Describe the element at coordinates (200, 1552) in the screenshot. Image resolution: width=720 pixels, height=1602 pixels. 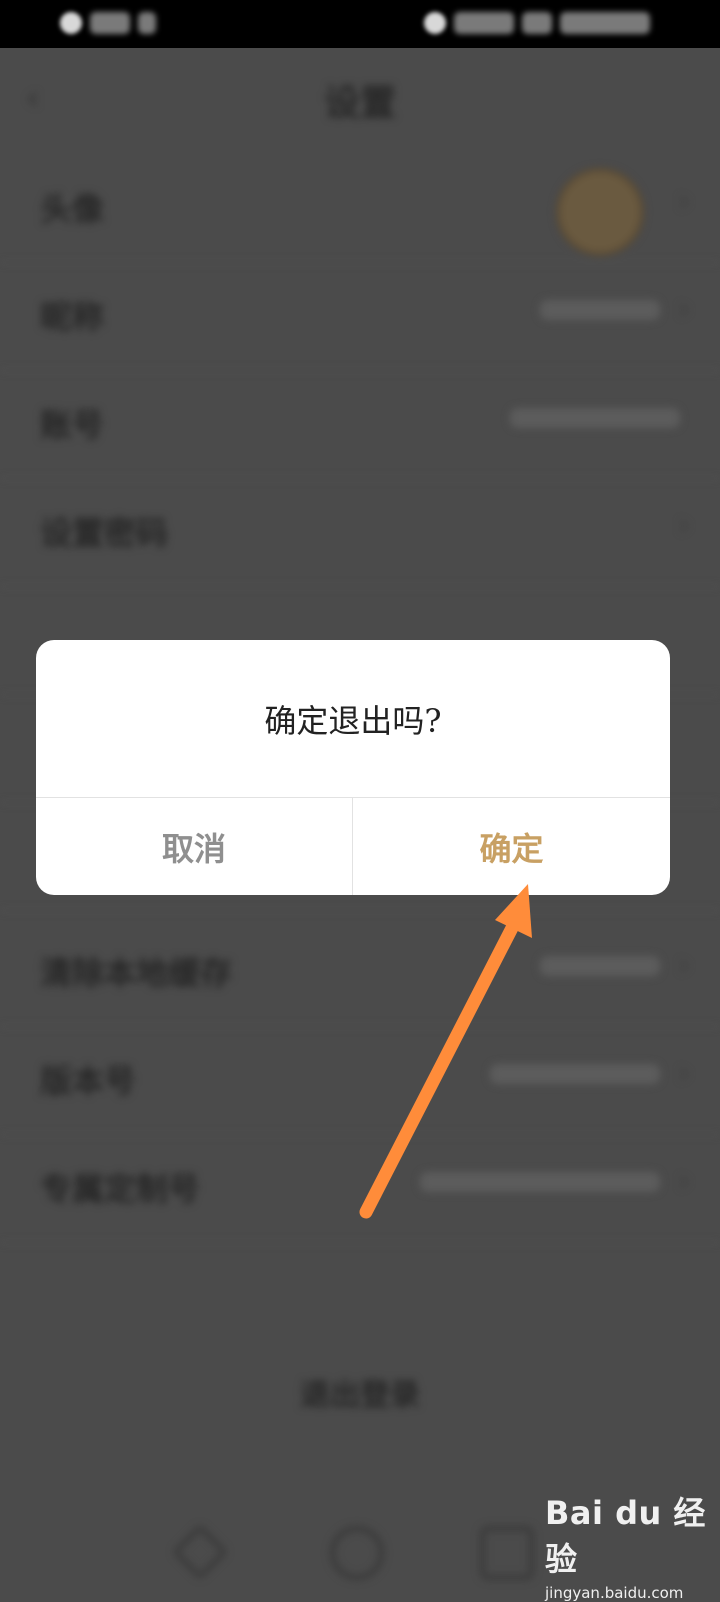
I see `back-nav-icon` at that location.